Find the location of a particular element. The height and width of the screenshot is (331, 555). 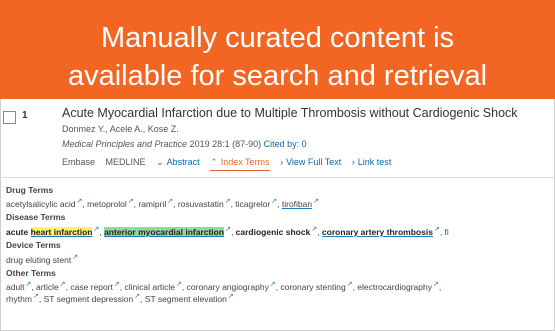

source-medline: MEDLINE is located at coordinates (125, 162).